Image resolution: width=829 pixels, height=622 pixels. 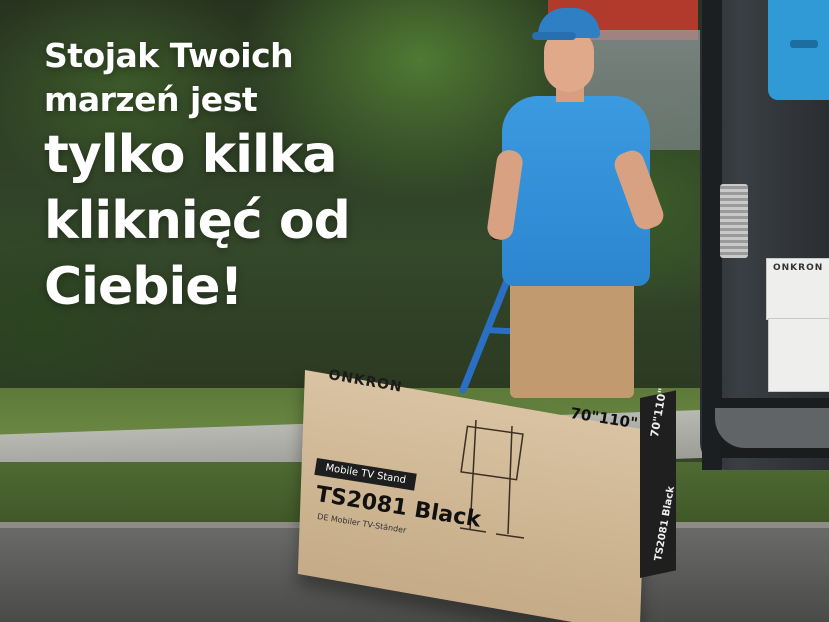 I want to click on headline-line-3: tylko kilka, so click(x=190, y=155).